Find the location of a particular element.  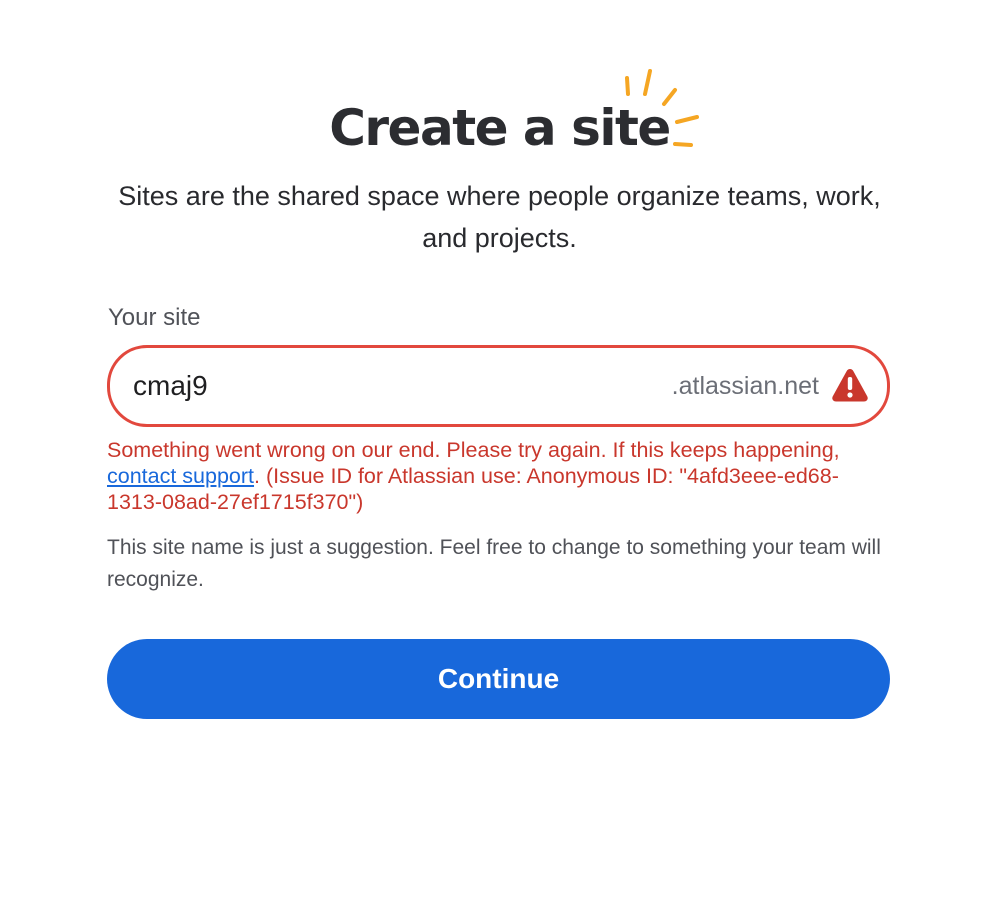

continue-button: Continue is located at coordinates (498, 679).